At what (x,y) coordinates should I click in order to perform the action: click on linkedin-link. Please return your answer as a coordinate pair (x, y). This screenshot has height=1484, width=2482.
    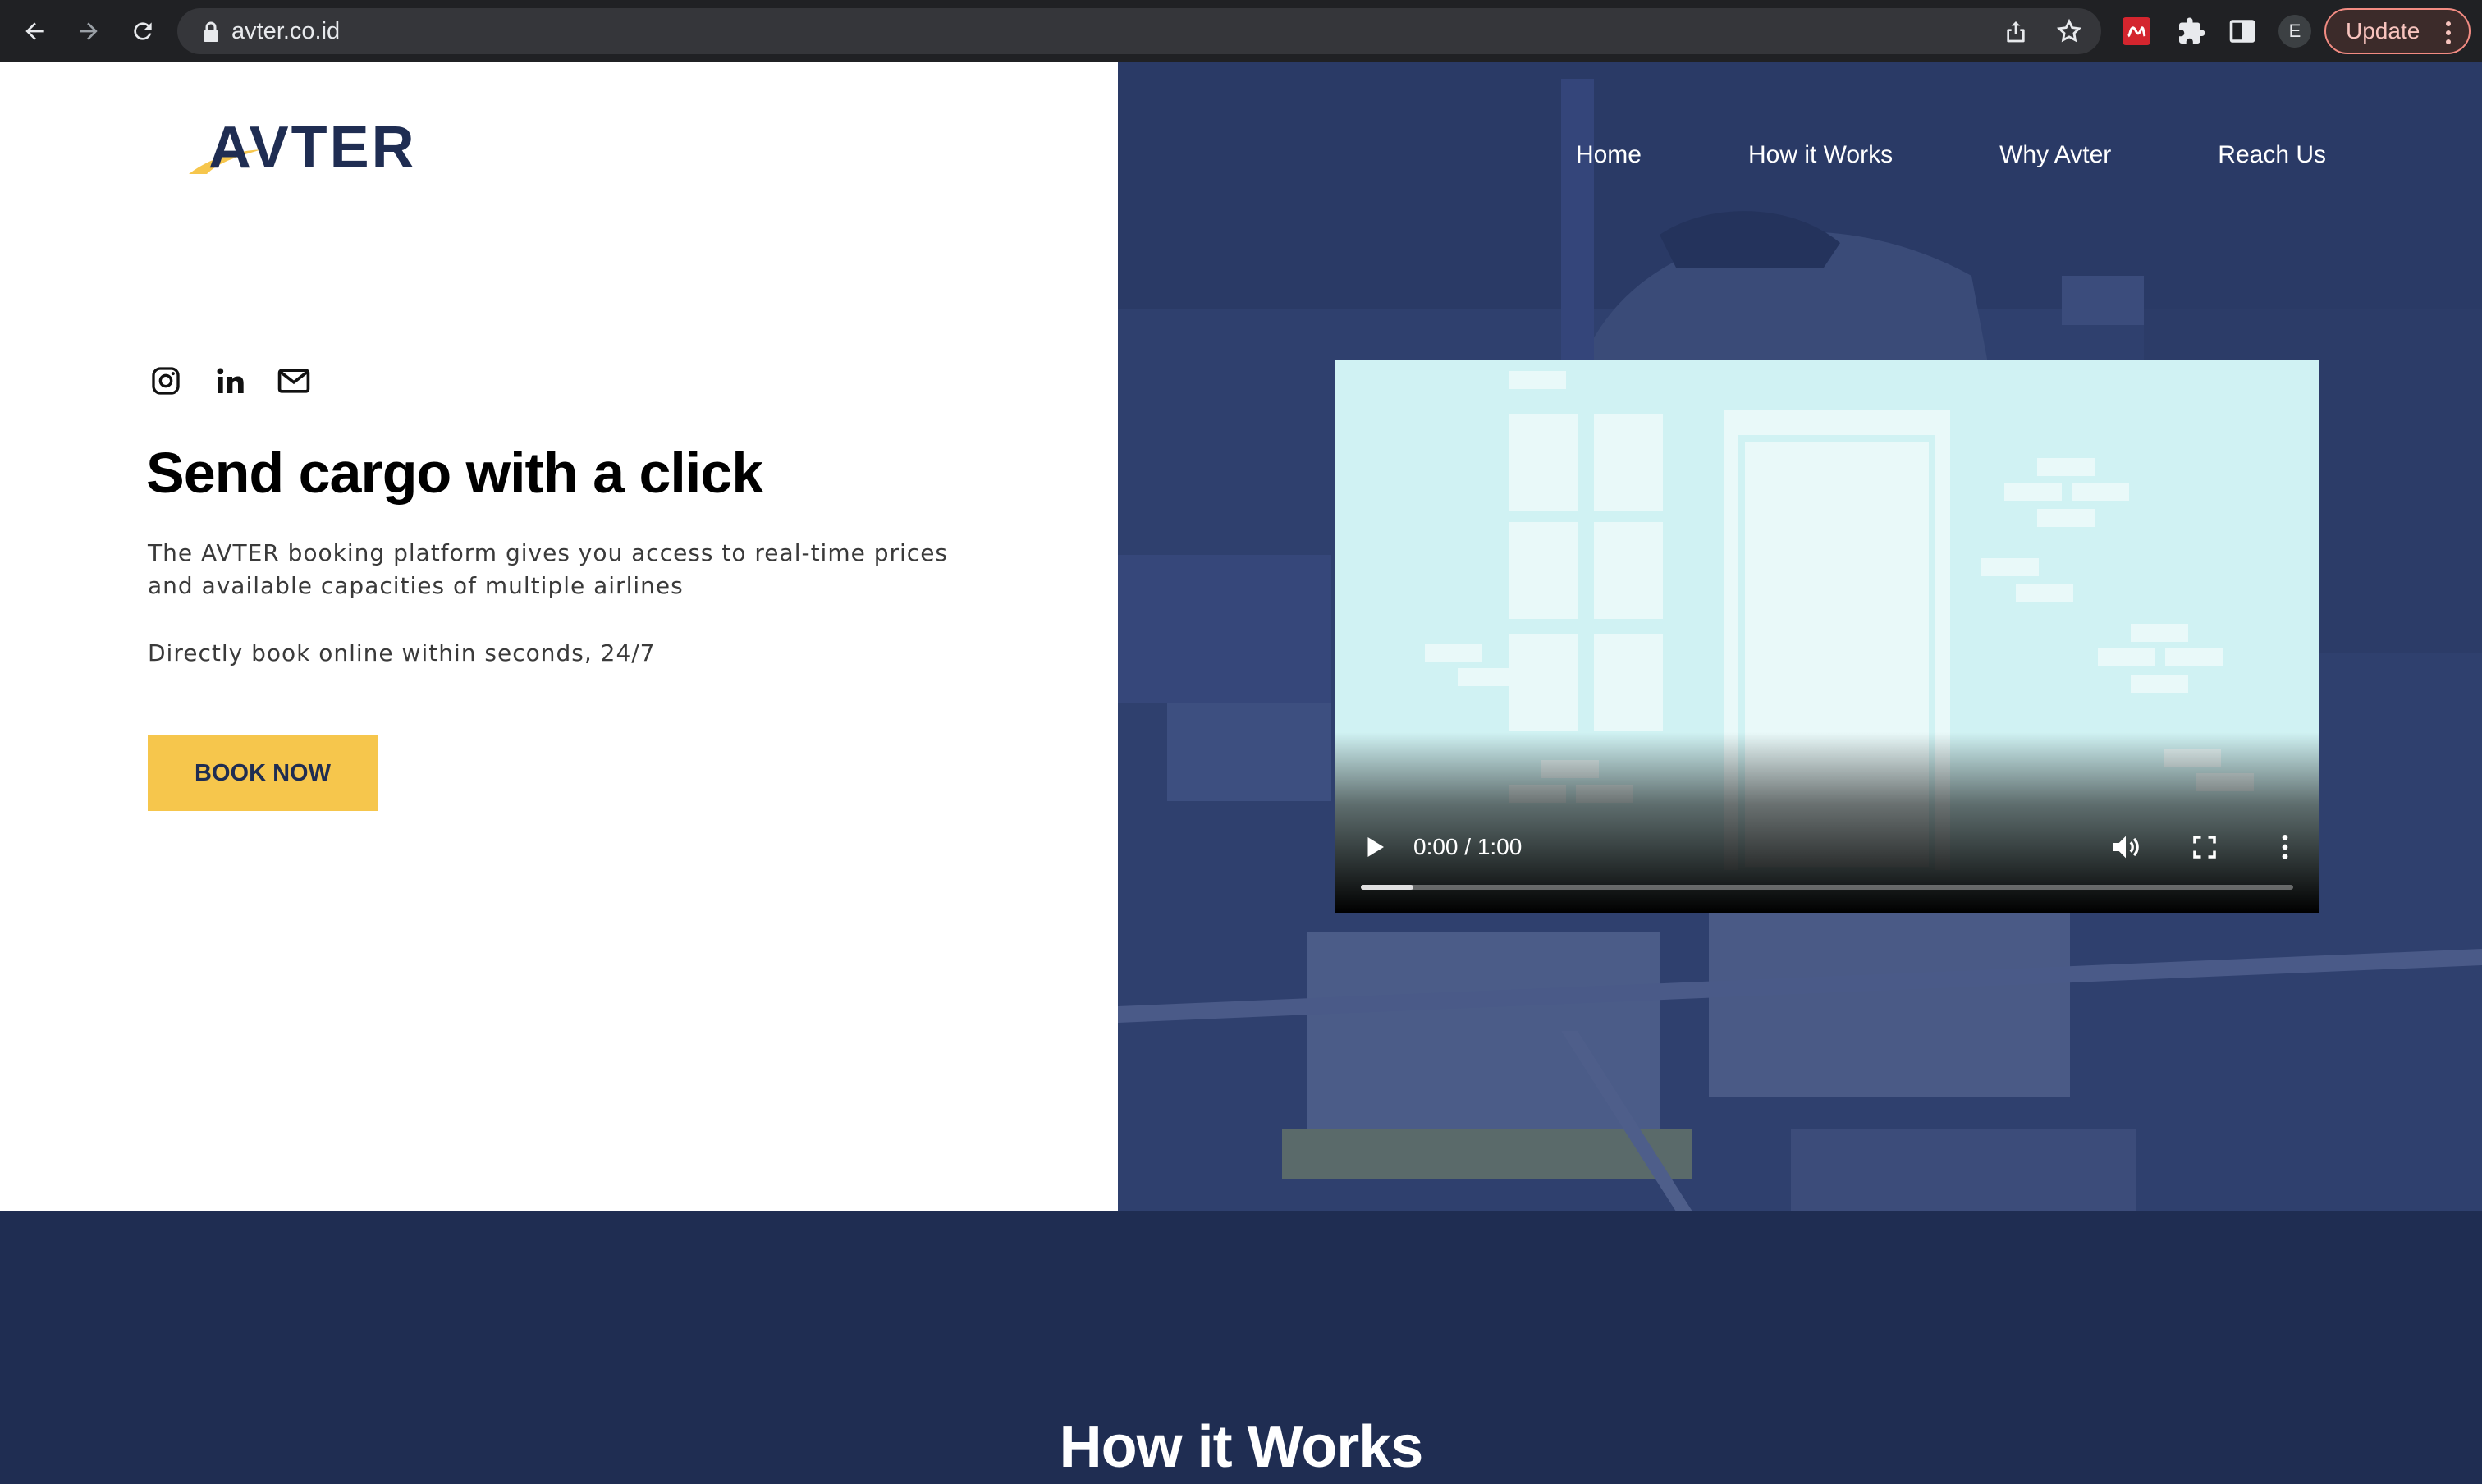
    Looking at the image, I should click on (230, 381).